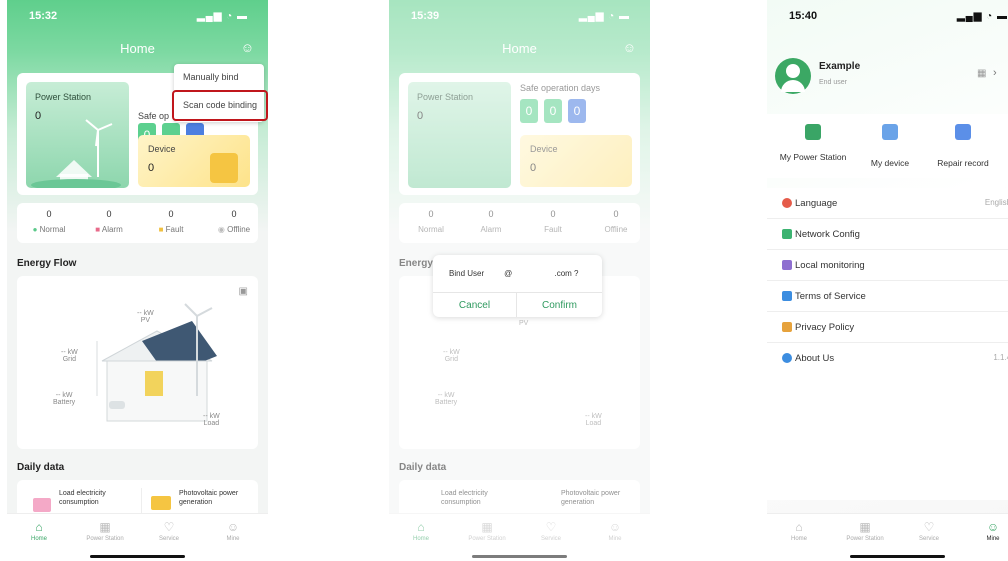 This screenshot has width=1008, height=561. What do you see at coordinates (815, 358) in the screenshot?
I see `menu-label: About Us` at bounding box center [815, 358].